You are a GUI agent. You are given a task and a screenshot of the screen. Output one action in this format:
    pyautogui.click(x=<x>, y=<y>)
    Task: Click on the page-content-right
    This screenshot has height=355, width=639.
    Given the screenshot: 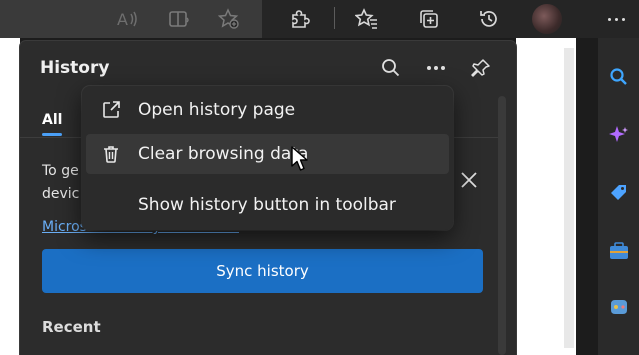 What is the action you would take?
    pyautogui.click(x=546, y=196)
    